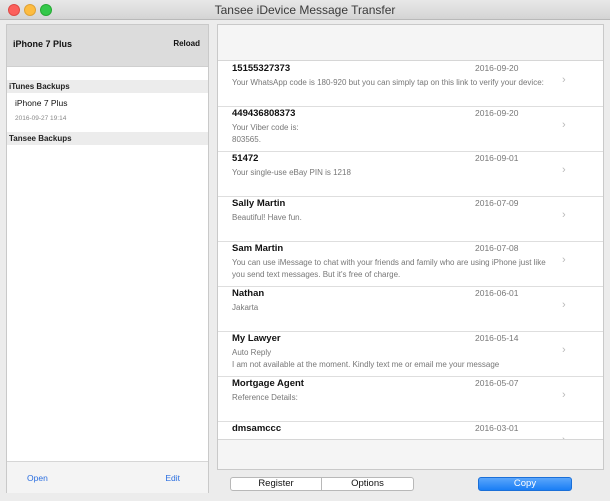  Describe the element at coordinates (107, 86) in the screenshot. I see `itunes-backups-header: iTunes Backups` at that location.